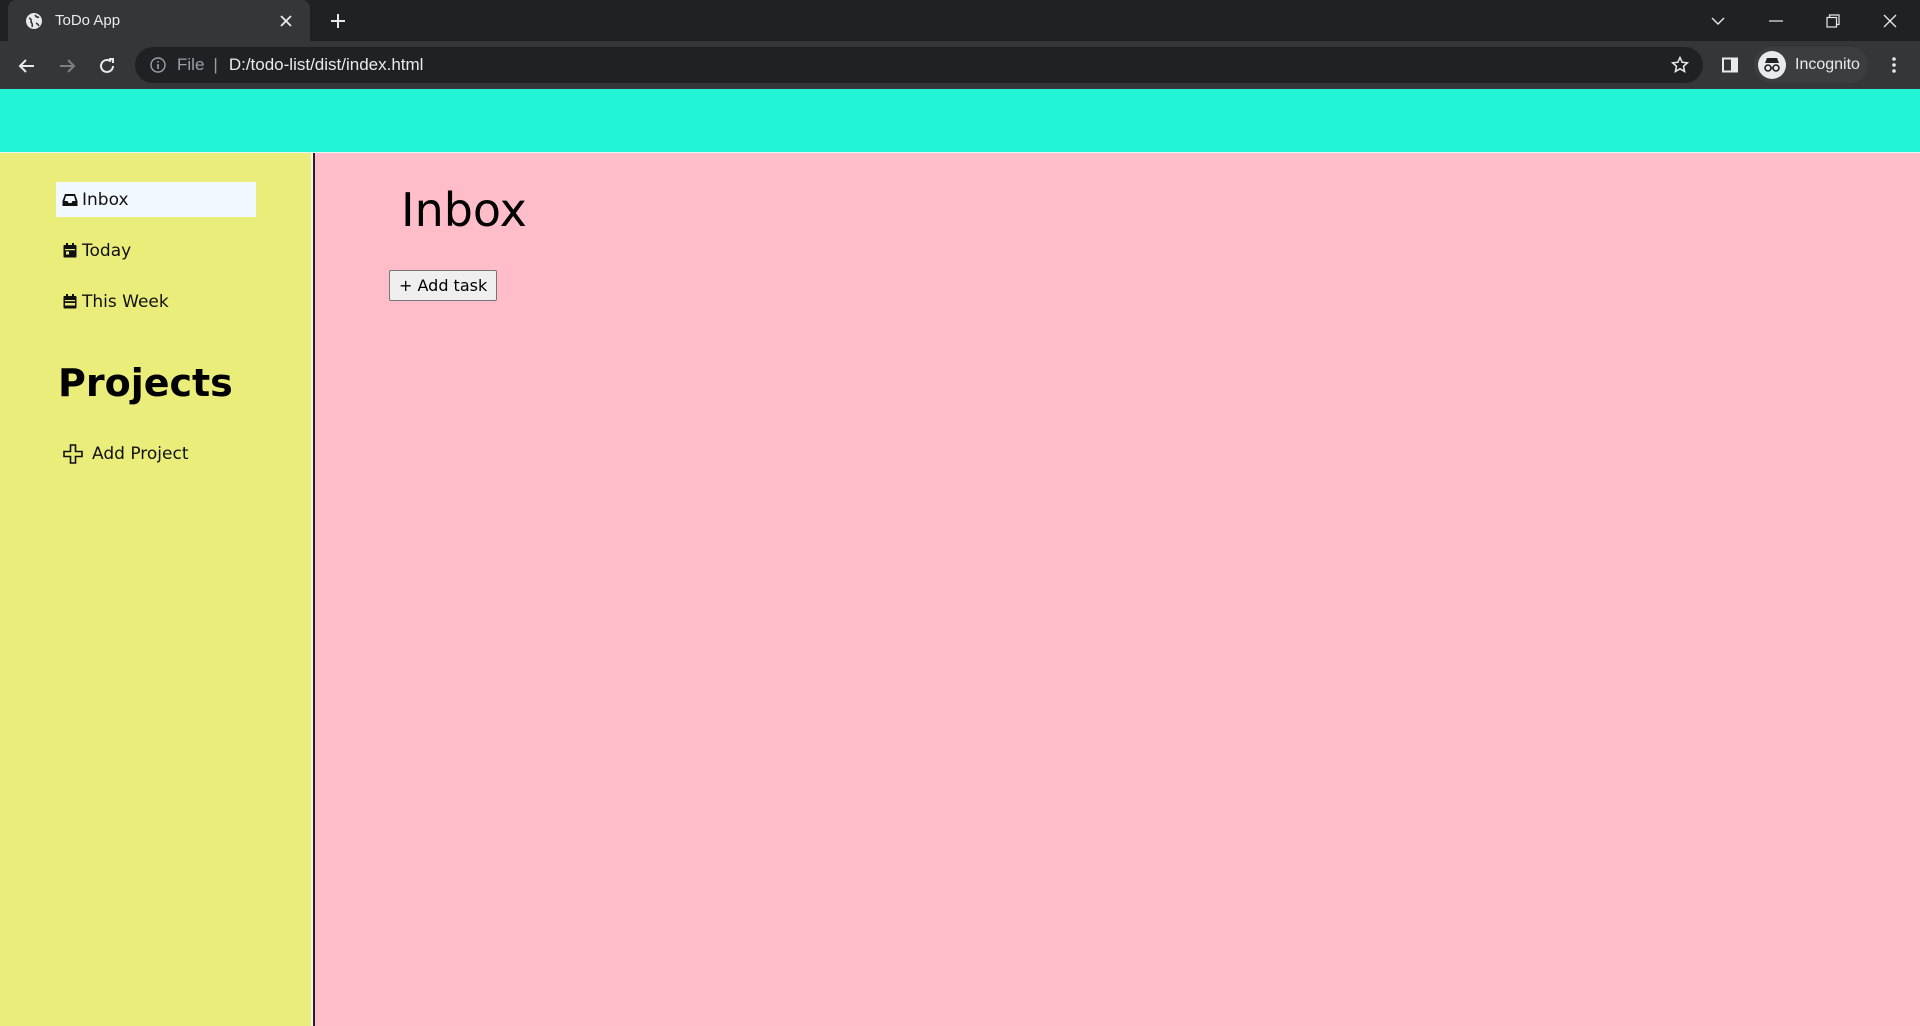 The image size is (1920, 1026). I want to click on incognito-icon, so click(1772, 65).